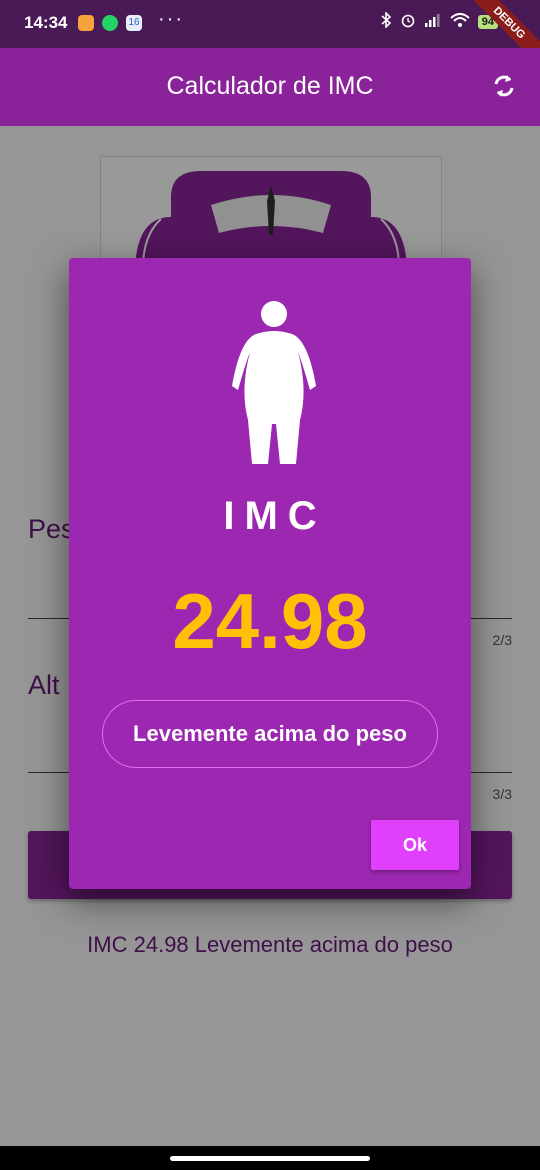 This screenshot has width=540, height=1170. I want to click on notification-app-icon, so click(86, 23).